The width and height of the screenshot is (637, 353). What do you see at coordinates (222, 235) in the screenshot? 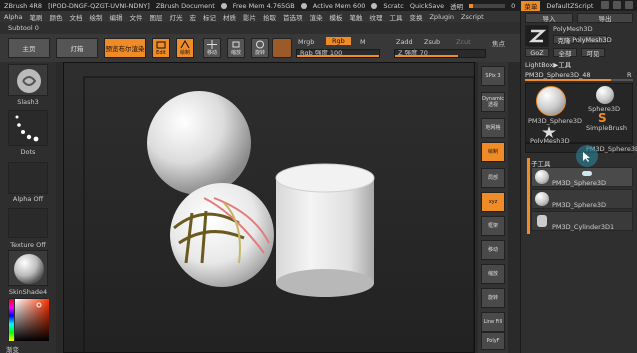
I see `sphere-bottom` at bounding box center [222, 235].